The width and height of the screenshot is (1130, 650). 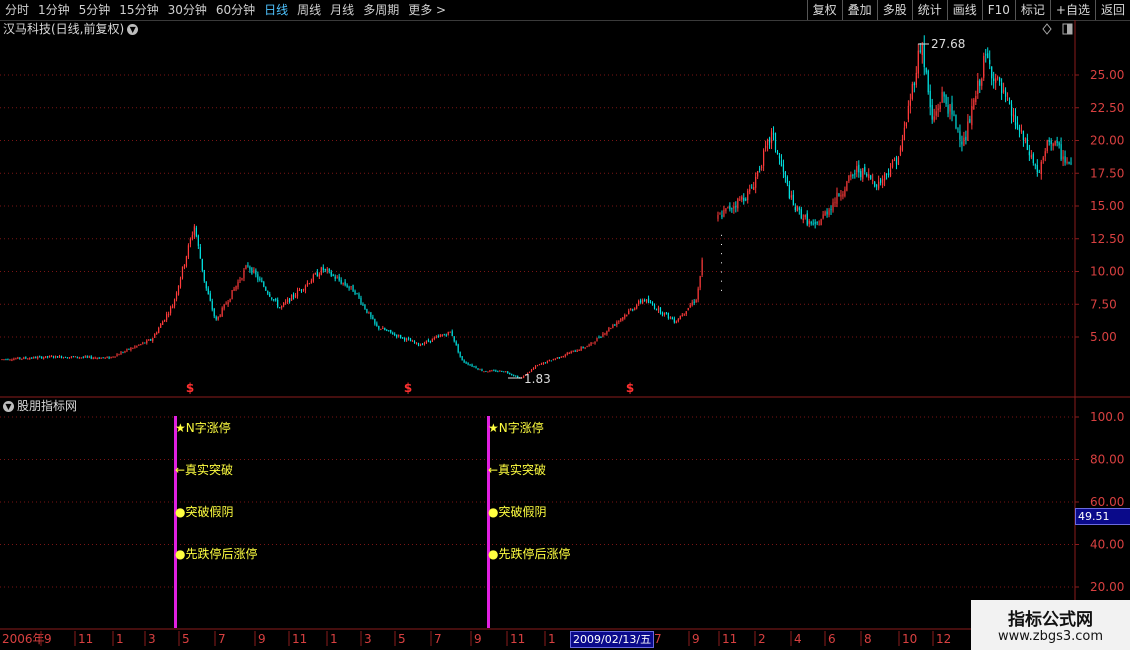 What do you see at coordinates (798, 639) in the screenshot?
I see `x-month-label: 4` at bounding box center [798, 639].